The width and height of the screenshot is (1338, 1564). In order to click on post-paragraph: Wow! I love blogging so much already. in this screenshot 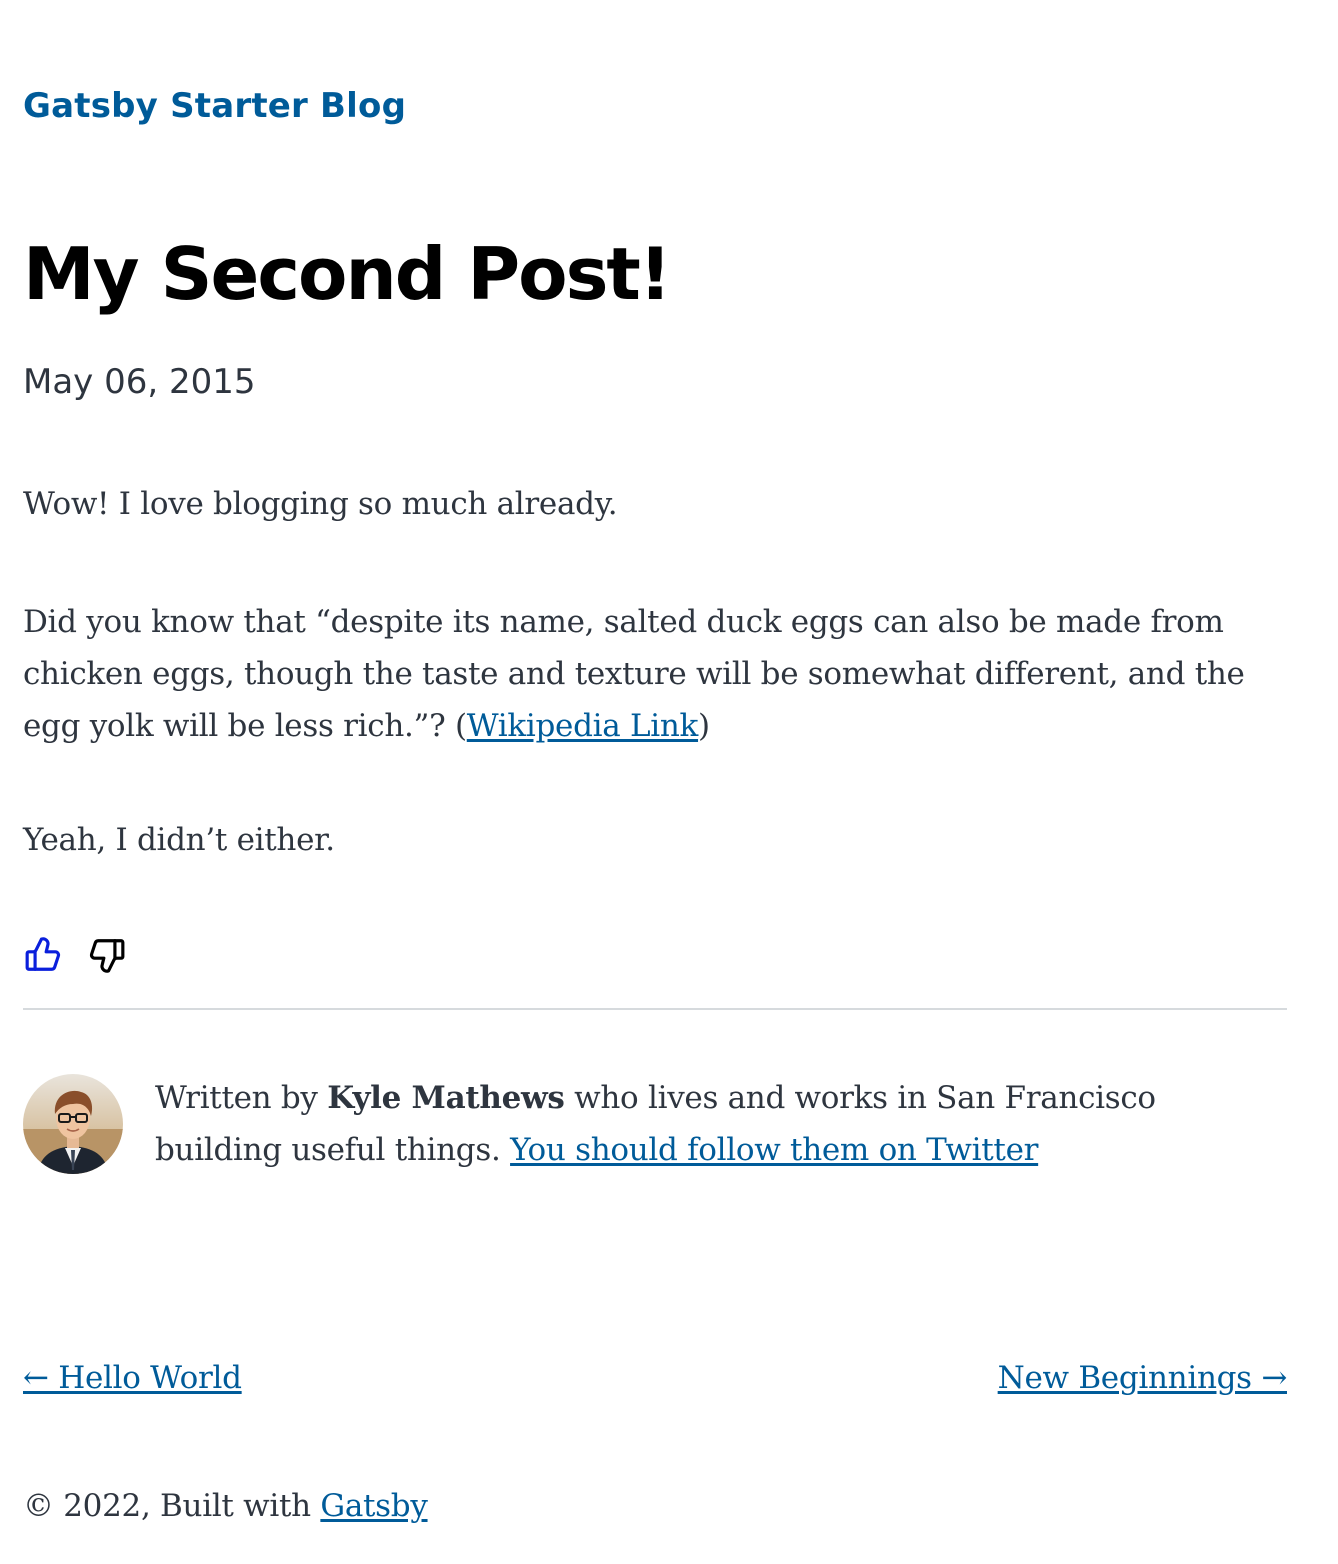, I will do `click(320, 504)`.